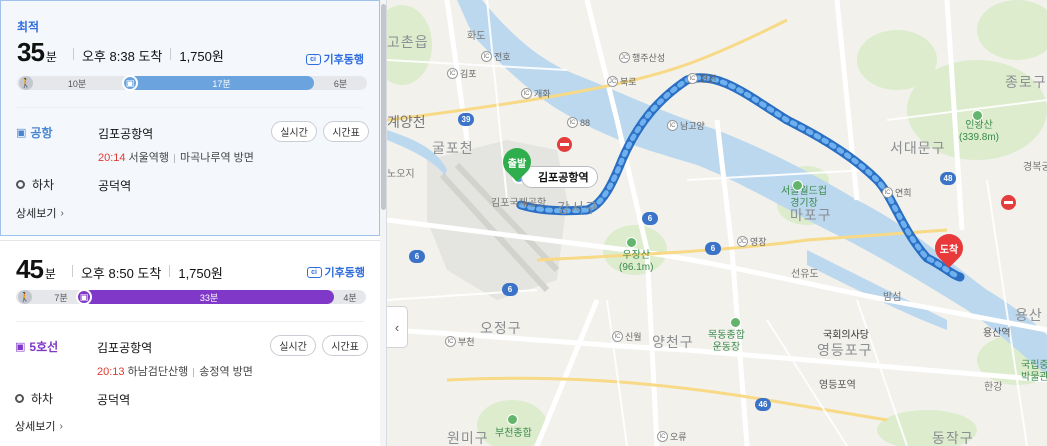 This screenshot has width=1047, height=446. What do you see at coordinates (979, 131) in the screenshot?
I see `poi-label: 인왕산 (339.8m)` at bounding box center [979, 131].